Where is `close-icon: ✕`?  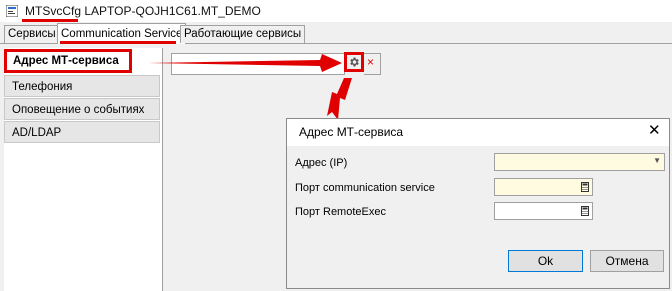
close-icon: ✕ is located at coordinates (654, 130).